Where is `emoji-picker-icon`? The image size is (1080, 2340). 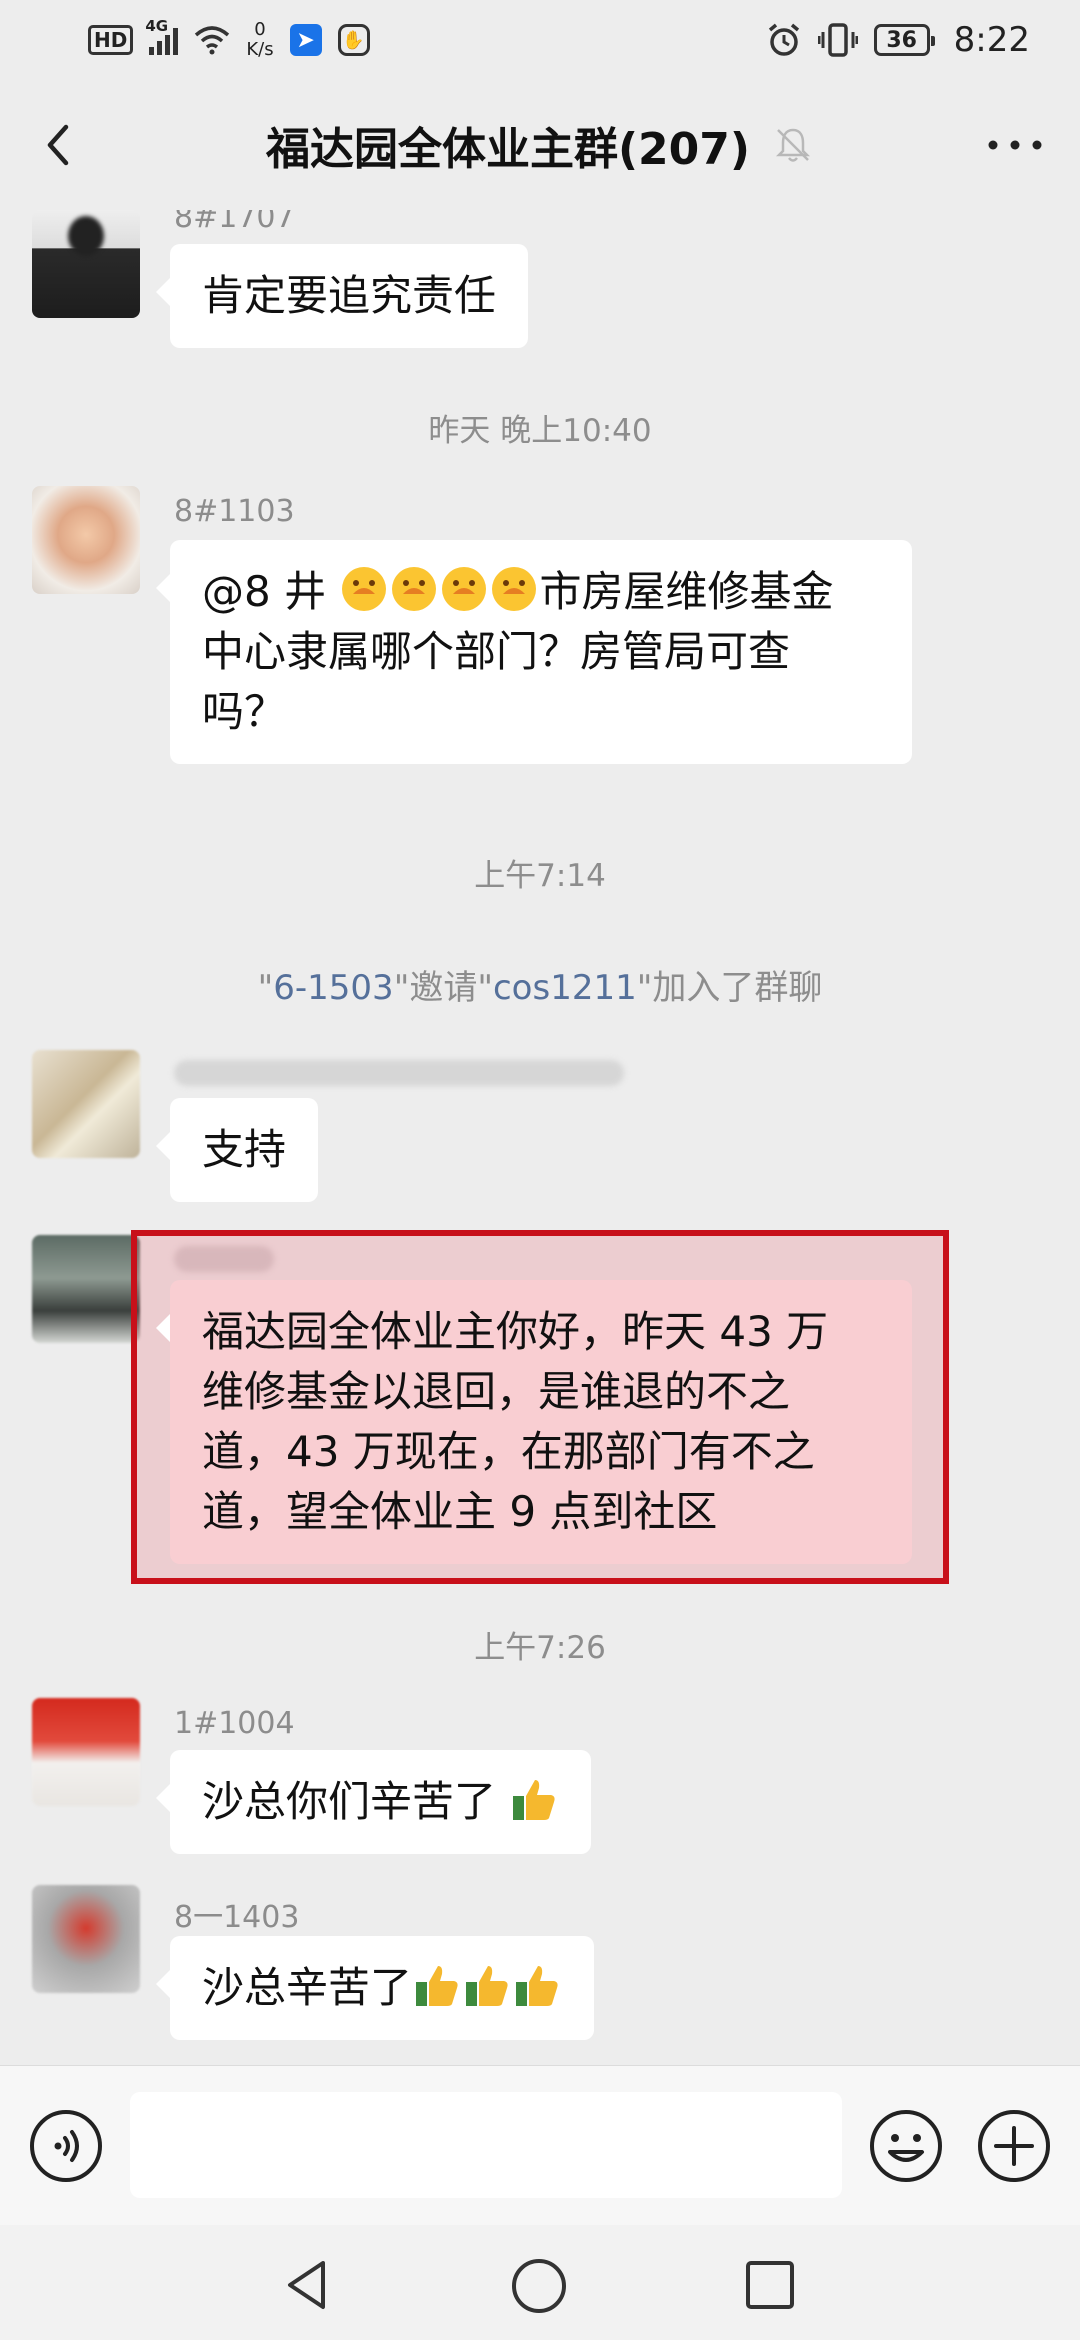 emoji-picker-icon is located at coordinates (906, 2146).